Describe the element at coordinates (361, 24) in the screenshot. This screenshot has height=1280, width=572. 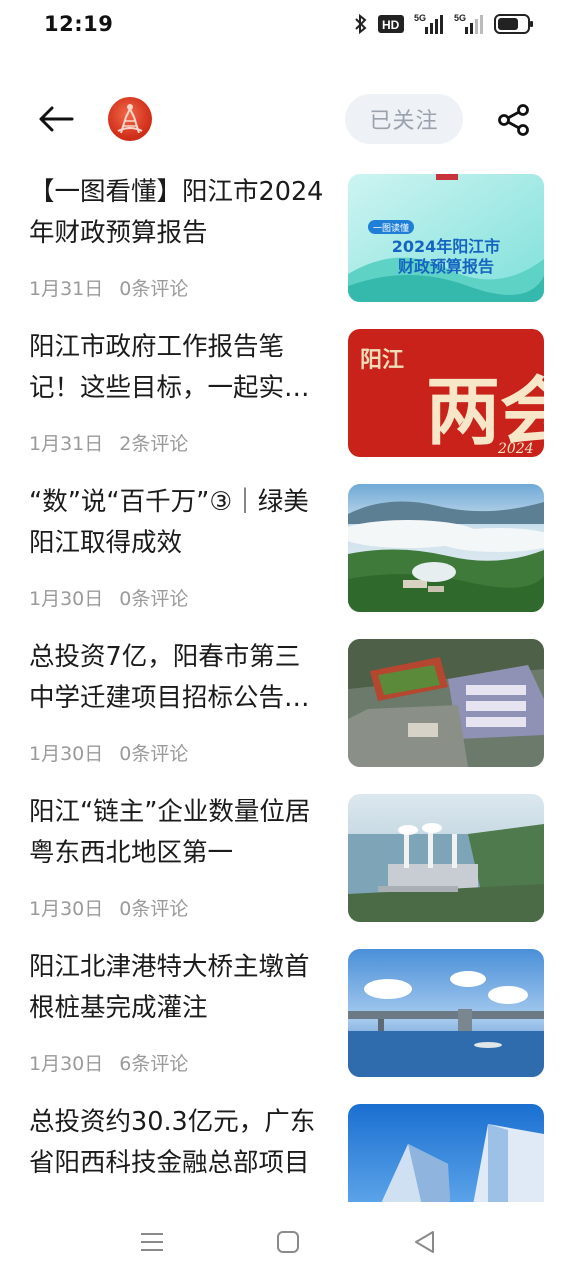
I see `bluetooth-icon` at that location.